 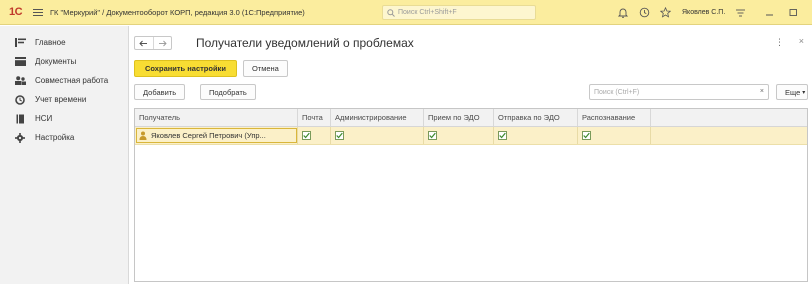 I want to click on more-button-label: Еще, so click(x=793, y=92).